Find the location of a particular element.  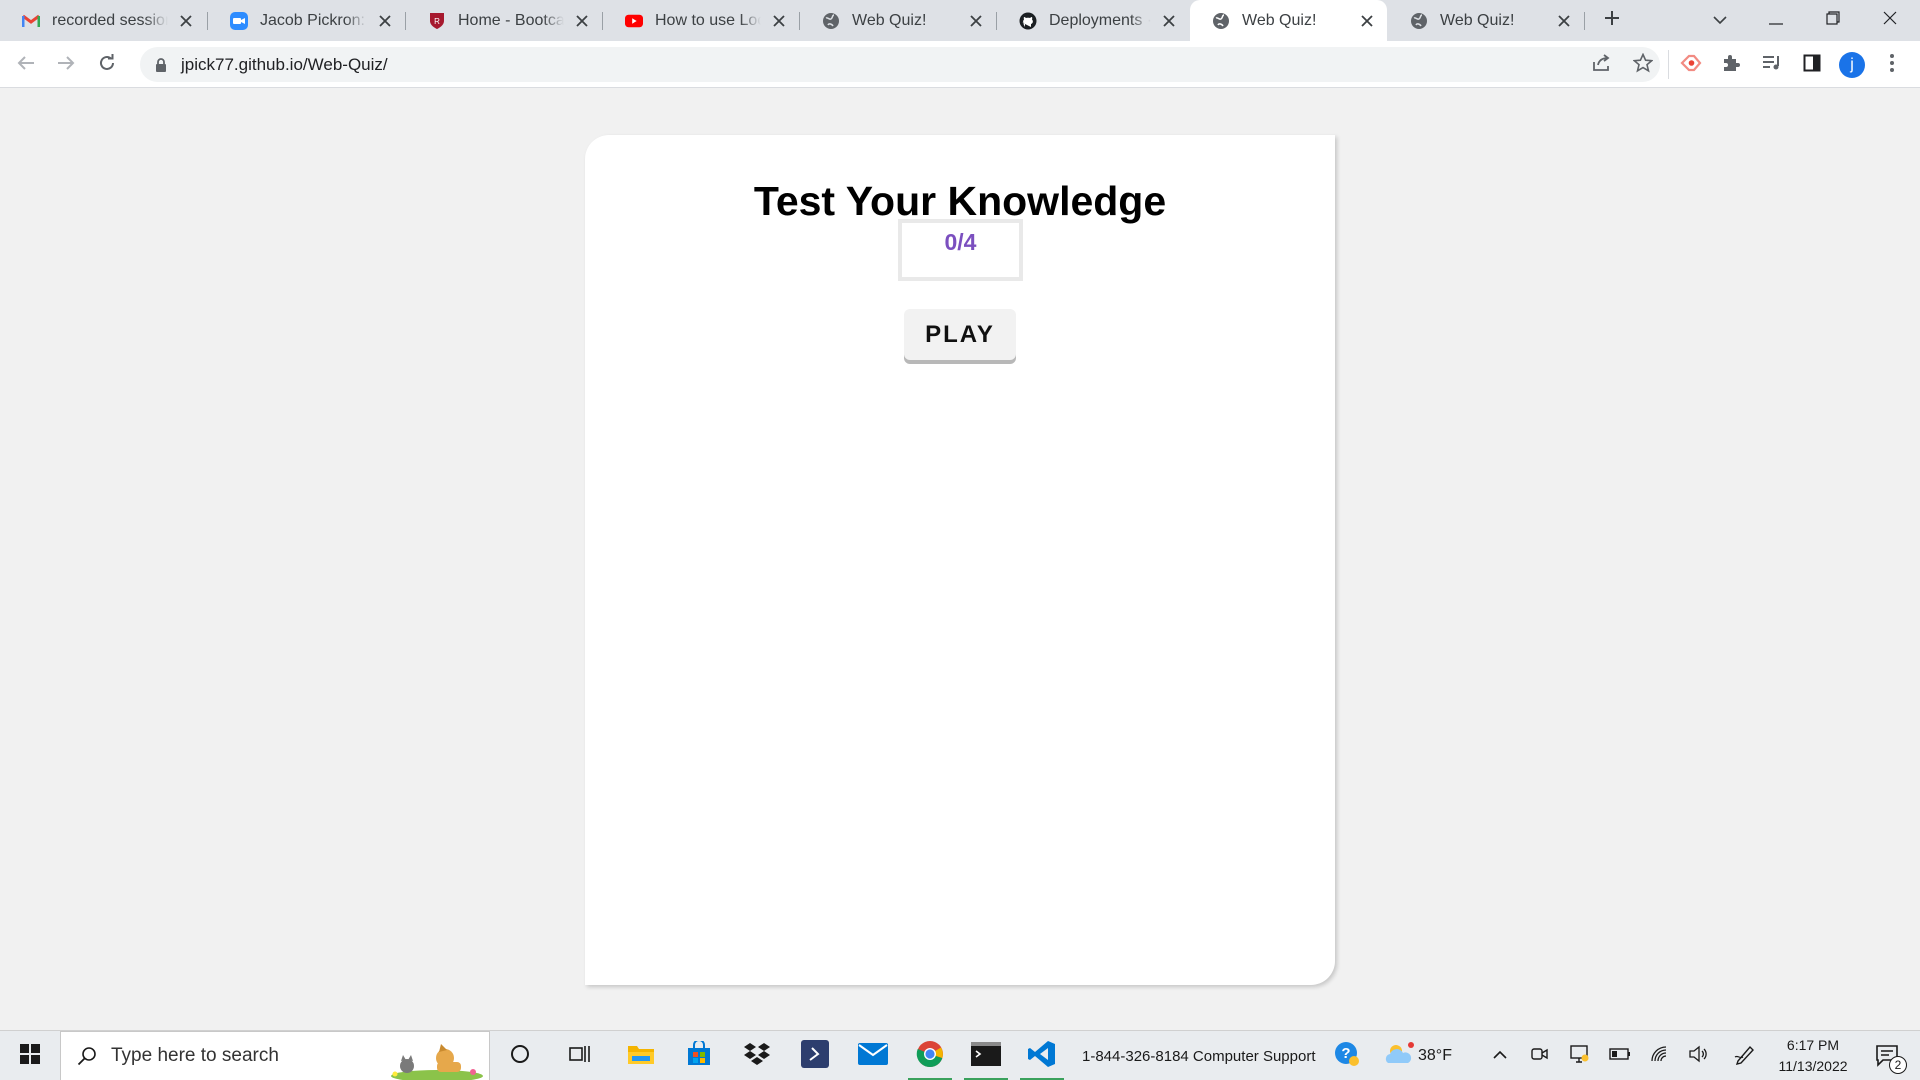

tab-zoom: Jacob Pickron: Jur is located at coordinates (306, 20).